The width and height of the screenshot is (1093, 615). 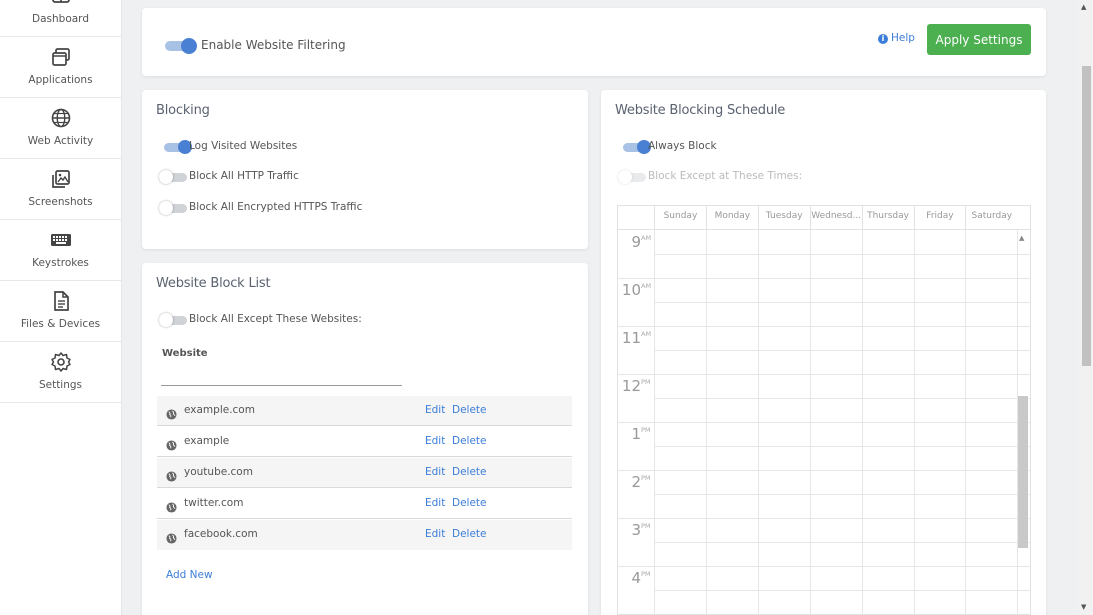 I want to click on blocking-title: Blocking, so click(x=183, y=110).